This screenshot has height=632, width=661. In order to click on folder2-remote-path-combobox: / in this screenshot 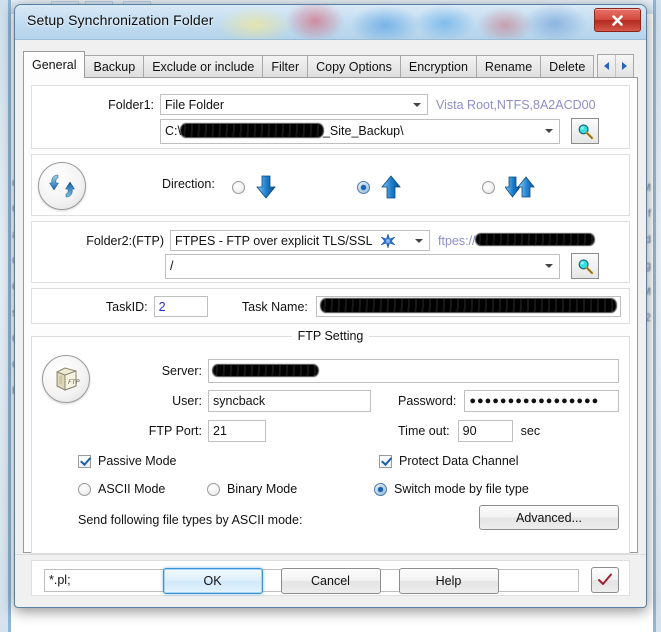, I will do `click(362, 266)`.